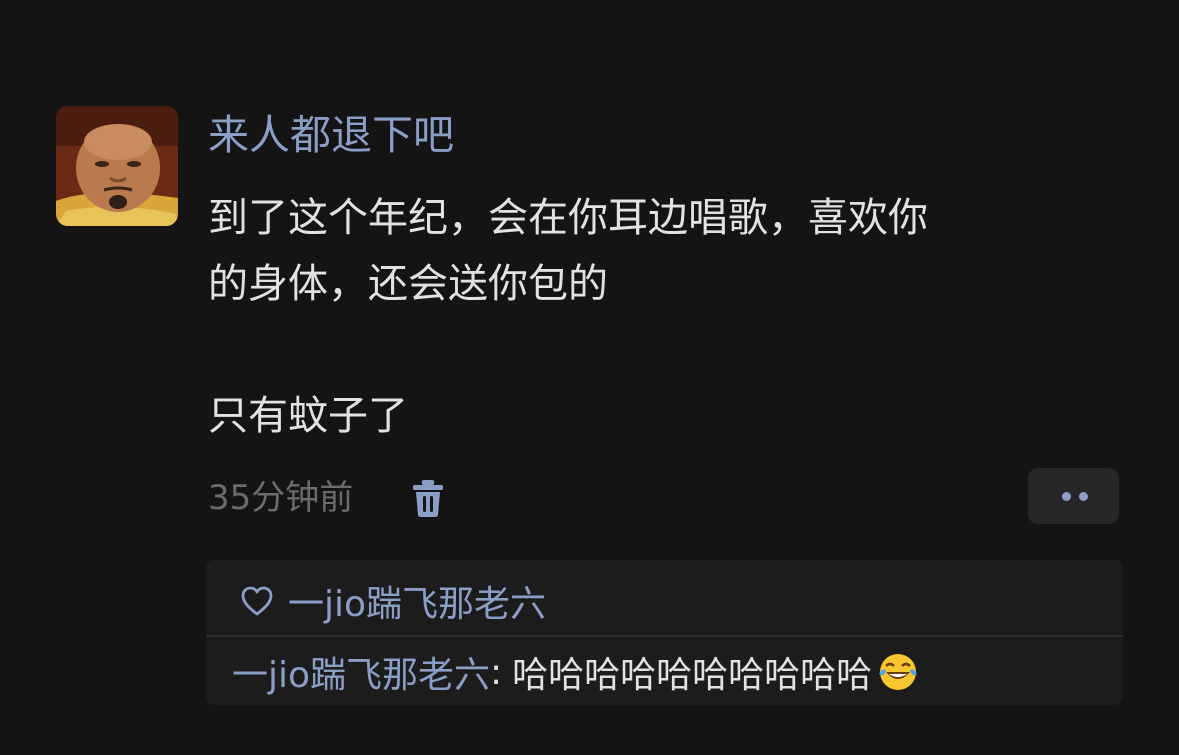 Image resolution: width=1179 pixels, height=755 pixels. Describe the element at coordinates (408, 284) in the screenshot. I see `post-text-line: 的身体，还会送你包的` at that location.